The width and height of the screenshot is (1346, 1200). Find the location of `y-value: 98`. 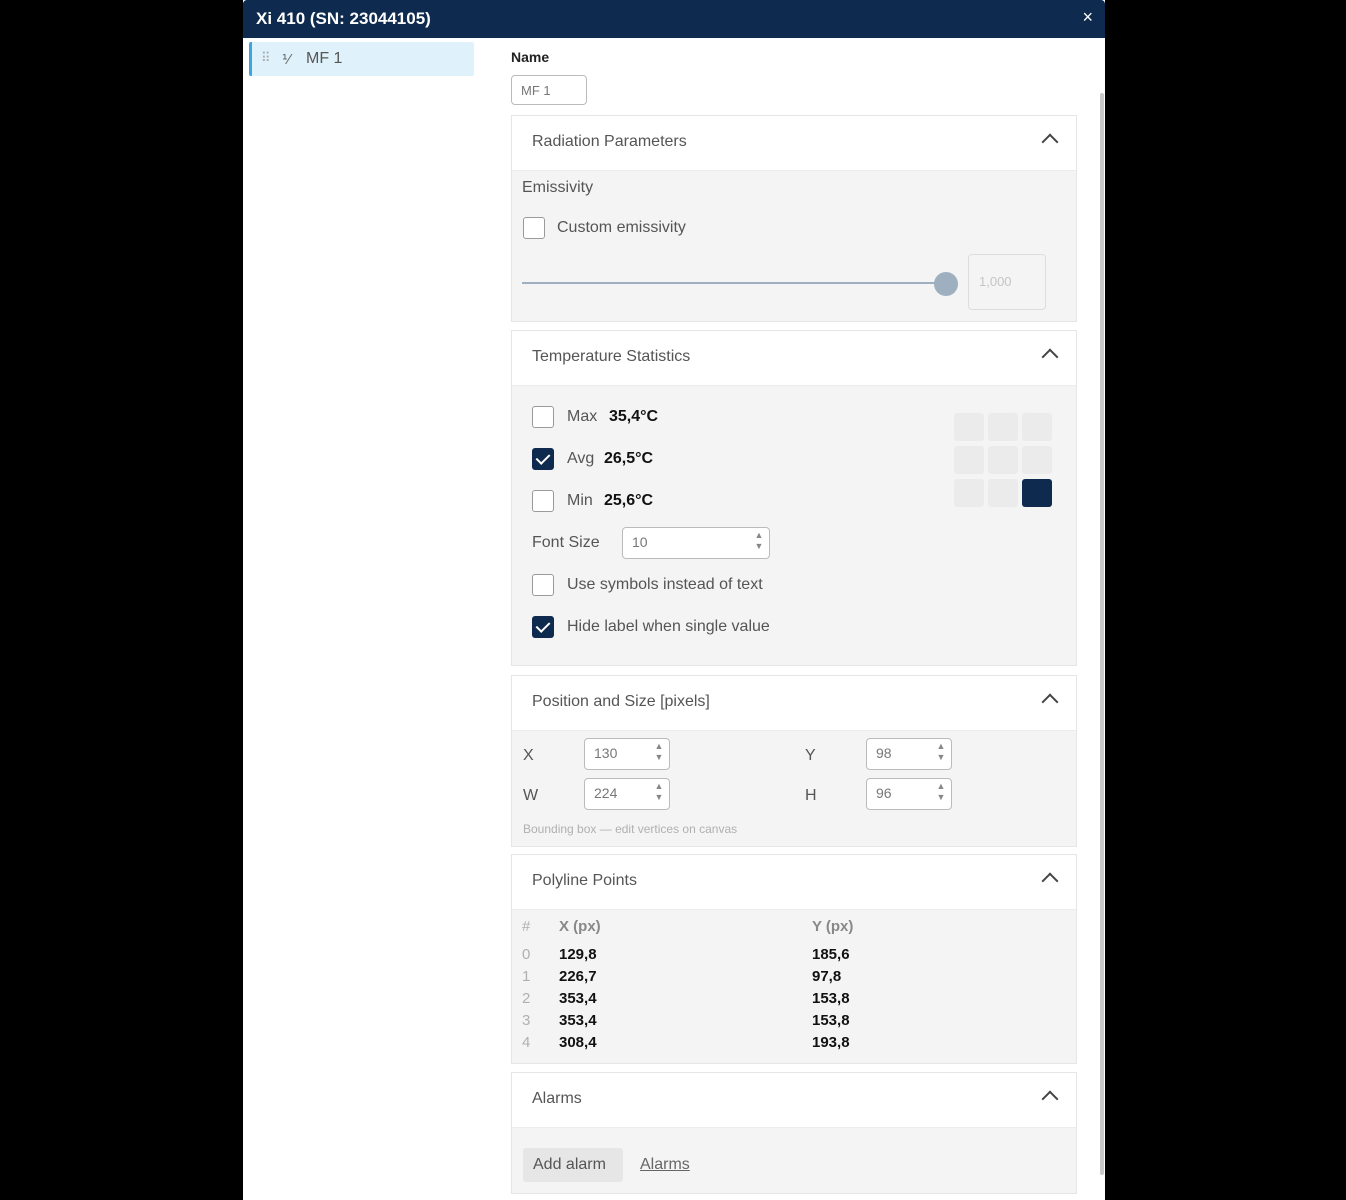

y-value: 98 is located at coordinates (884, 753).